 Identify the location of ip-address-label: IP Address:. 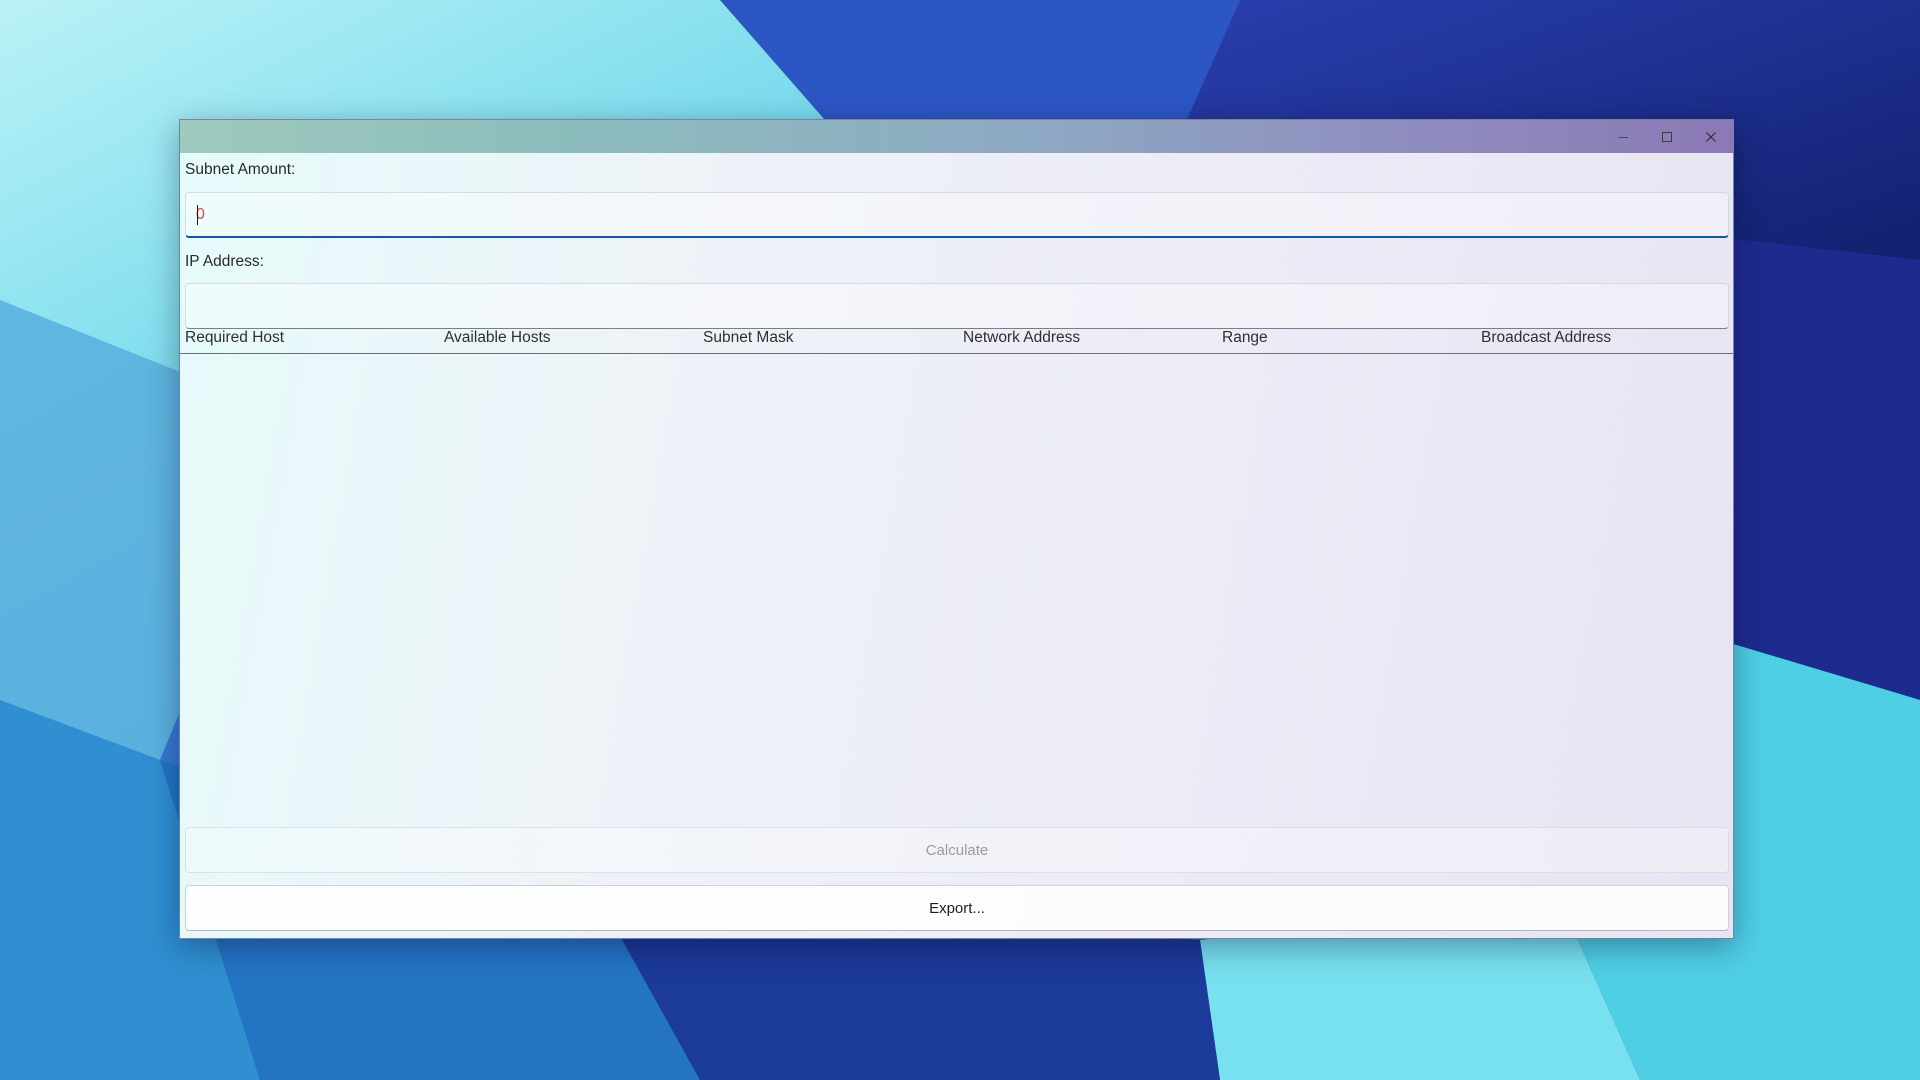
(224, 261).